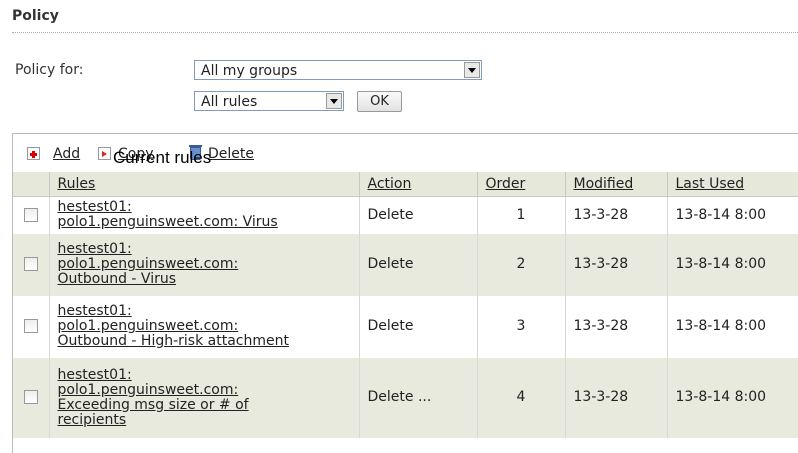 This screenshot has width=798, height=453. What do you see at coordinates (168, 214) in the screenshot?
I see `rule-link: hestest01: polo1.penguinsweet.com: Virus` at bounding box center [168, 214].